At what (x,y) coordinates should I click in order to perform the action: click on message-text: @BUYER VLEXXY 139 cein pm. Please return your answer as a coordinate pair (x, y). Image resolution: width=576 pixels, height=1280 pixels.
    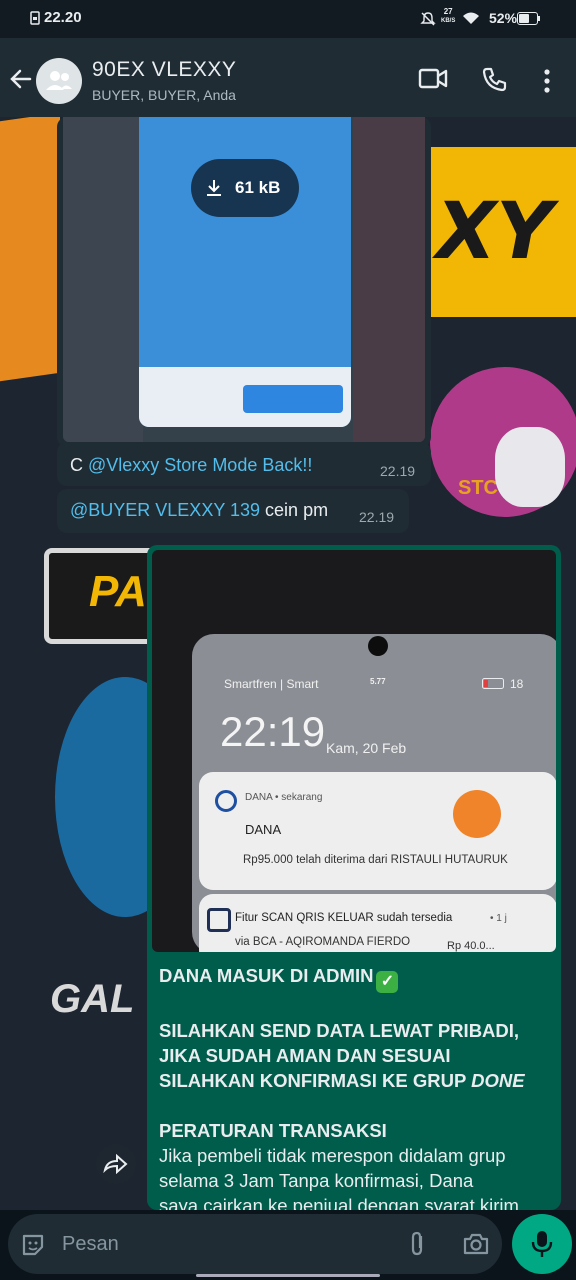
    Looking at the image, I should click on (199, 510).